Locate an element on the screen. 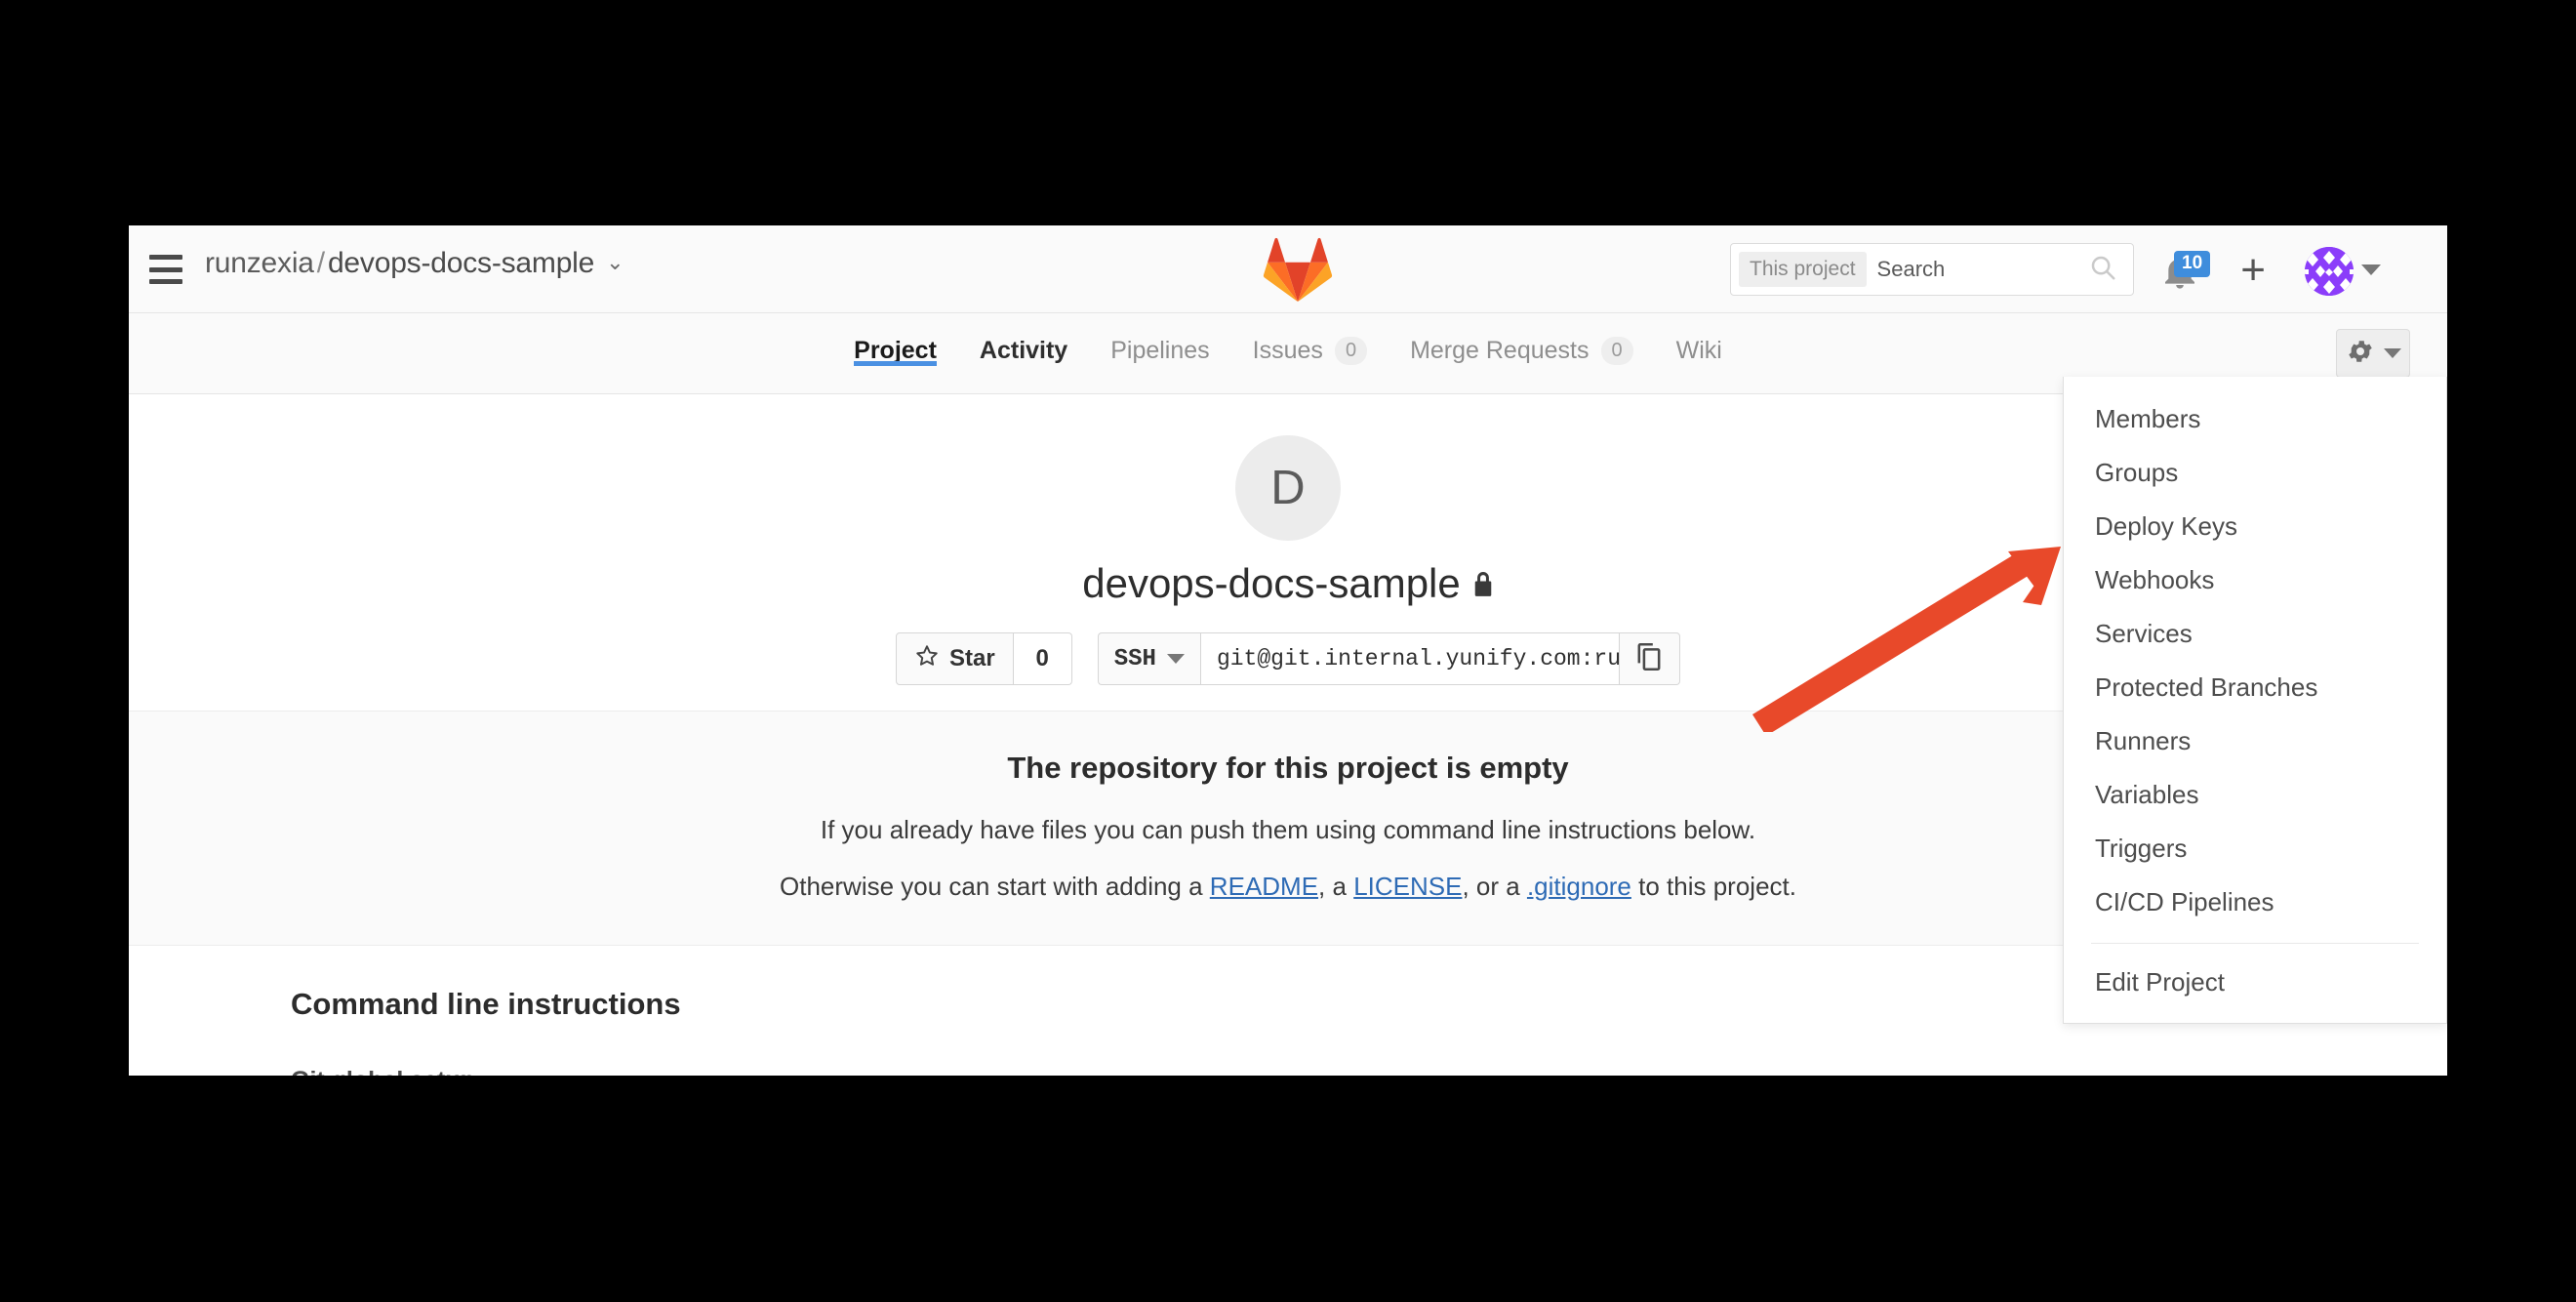  user-chevron-down-icon is located at coordinates (2371, 269).